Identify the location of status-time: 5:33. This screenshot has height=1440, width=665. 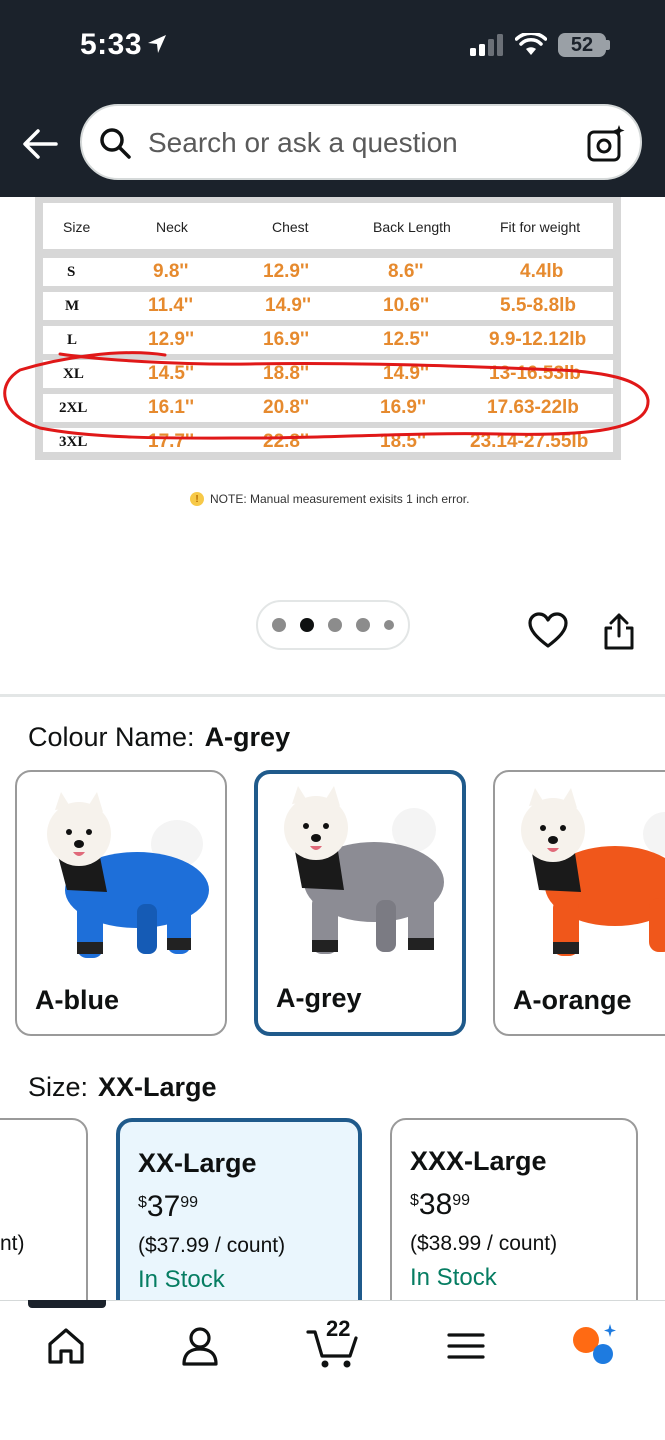
(111, 44).